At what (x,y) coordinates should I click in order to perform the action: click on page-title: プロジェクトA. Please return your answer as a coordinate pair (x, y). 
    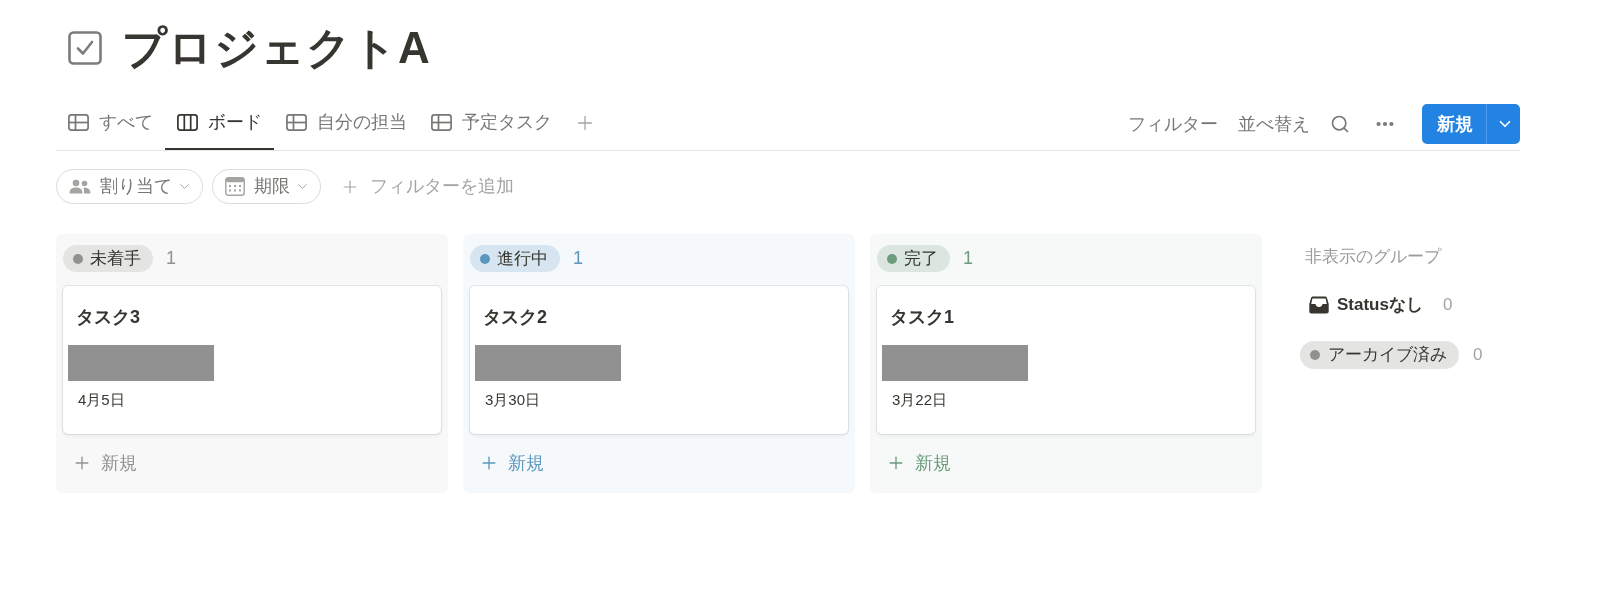
    Looking at the image, I should click on (276, 48).